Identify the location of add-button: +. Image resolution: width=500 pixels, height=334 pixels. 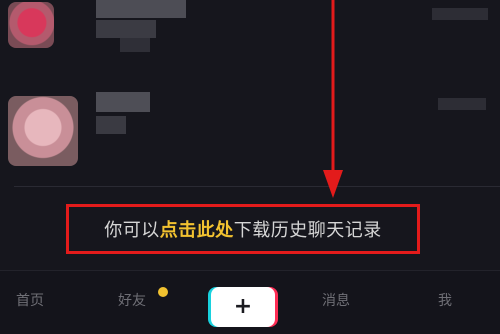
(243, 307).